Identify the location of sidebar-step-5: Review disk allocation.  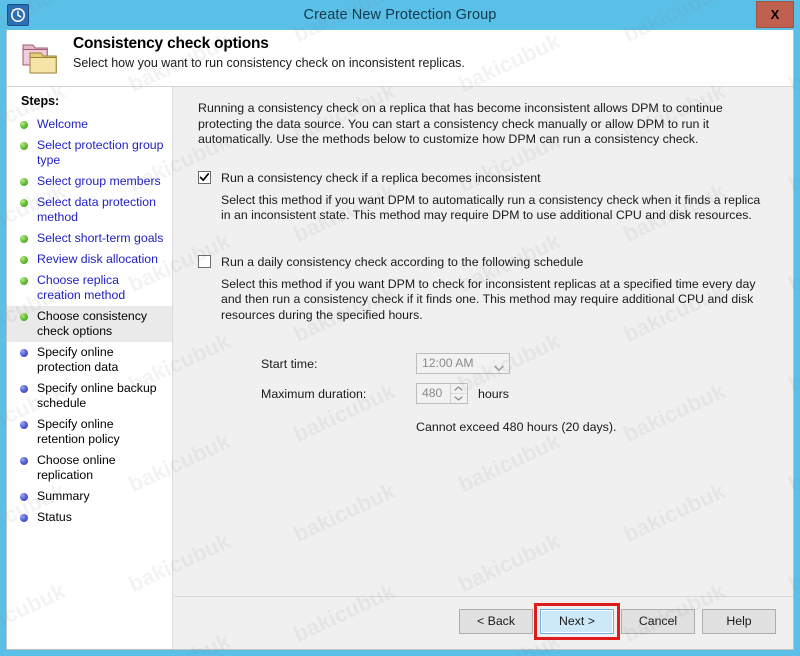
(89, 259).